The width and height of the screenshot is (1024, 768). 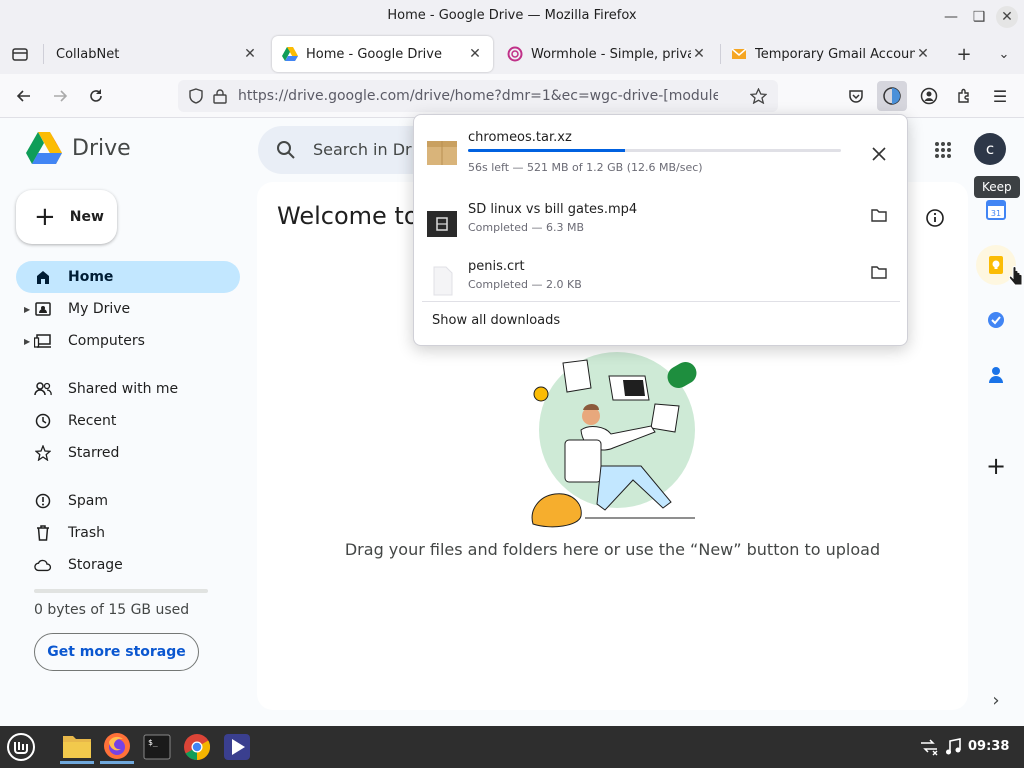 What do you see at coordinates (43, 453) in the screenshot?
I see `star-icon` at bounding box center [43, 453].